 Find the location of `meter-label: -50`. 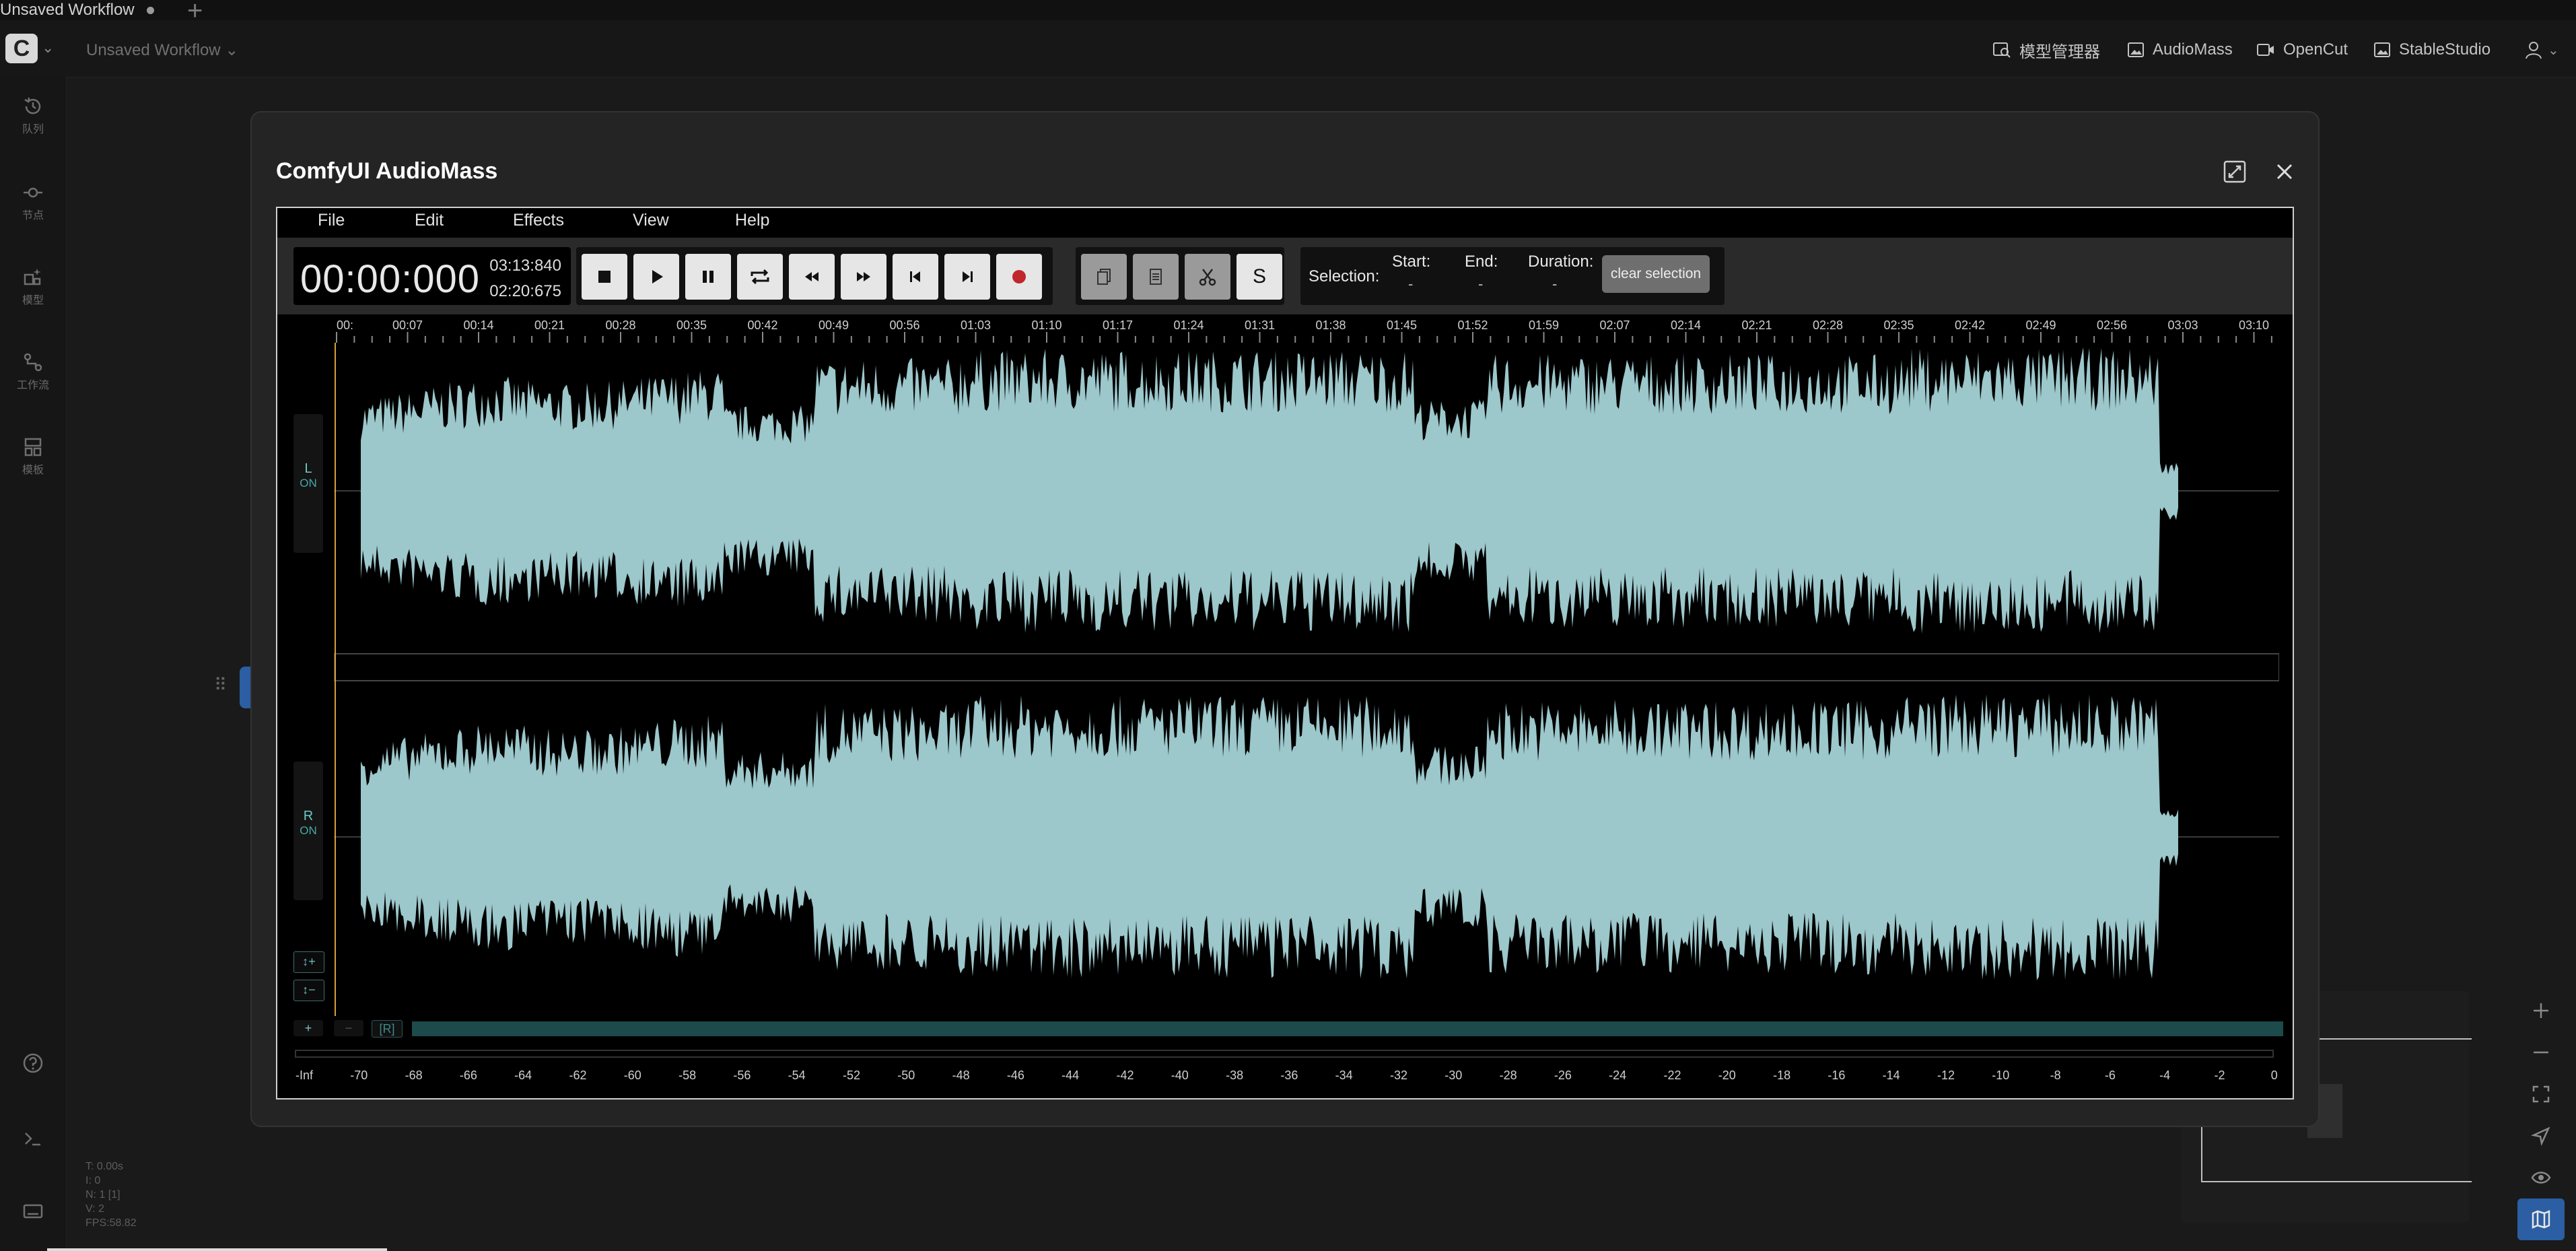

meter-label: -50 is located at coordinates (906, 1075).